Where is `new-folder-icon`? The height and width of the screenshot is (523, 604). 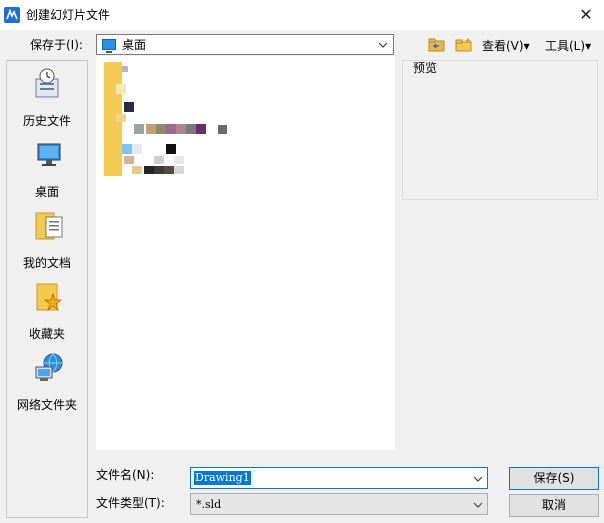 new-folder-icon is located at coordinates (464, 45).